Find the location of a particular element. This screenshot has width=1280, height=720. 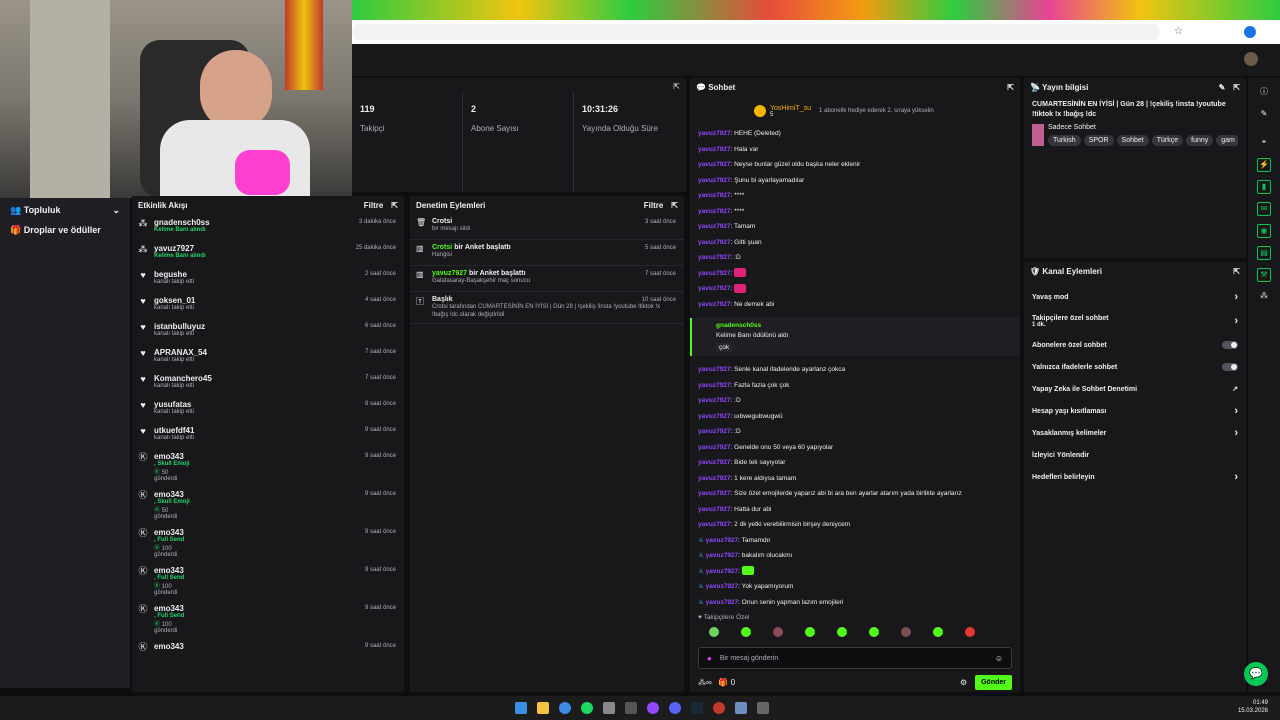

points-icon: ⁂ is located at coordinates (1264, 297).